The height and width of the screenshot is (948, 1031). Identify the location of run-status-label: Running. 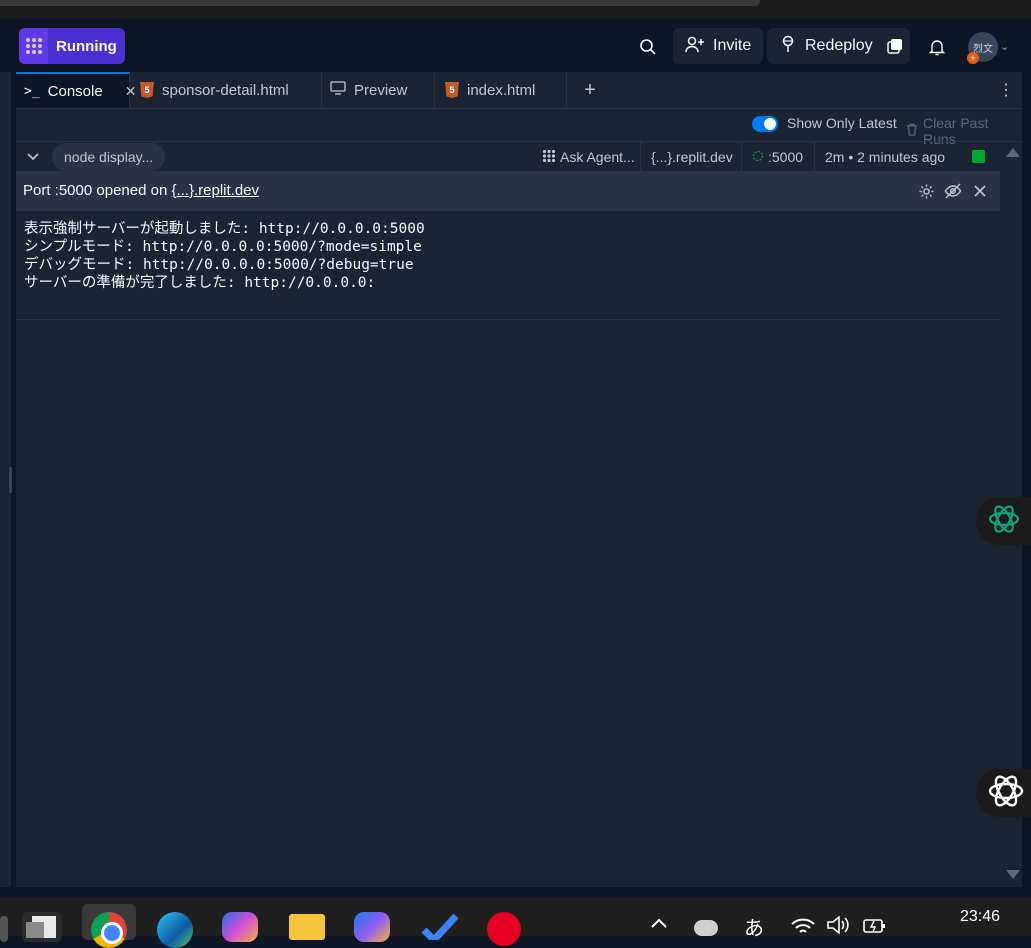
(86, 46).